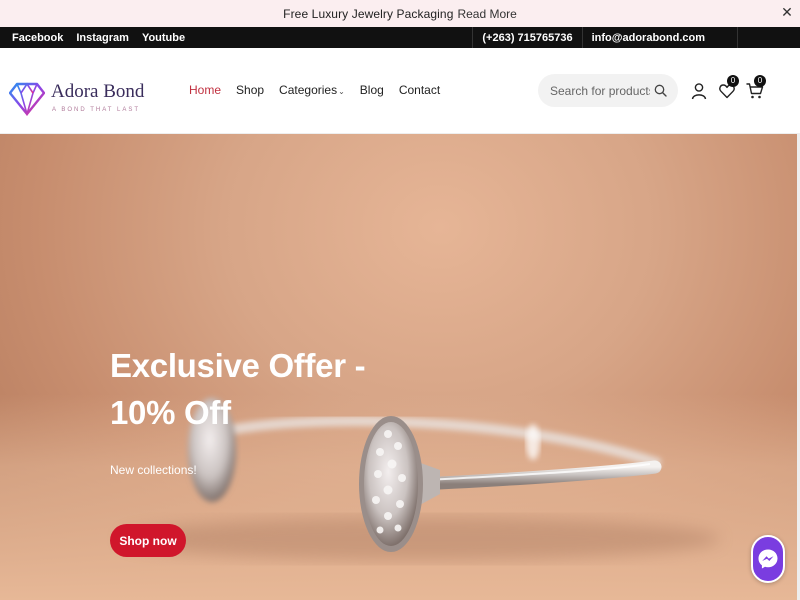  What do you see at coordinates (205, 90) in the screenshot?
I see `nav-home: Home` at bounding box center [205, 90].